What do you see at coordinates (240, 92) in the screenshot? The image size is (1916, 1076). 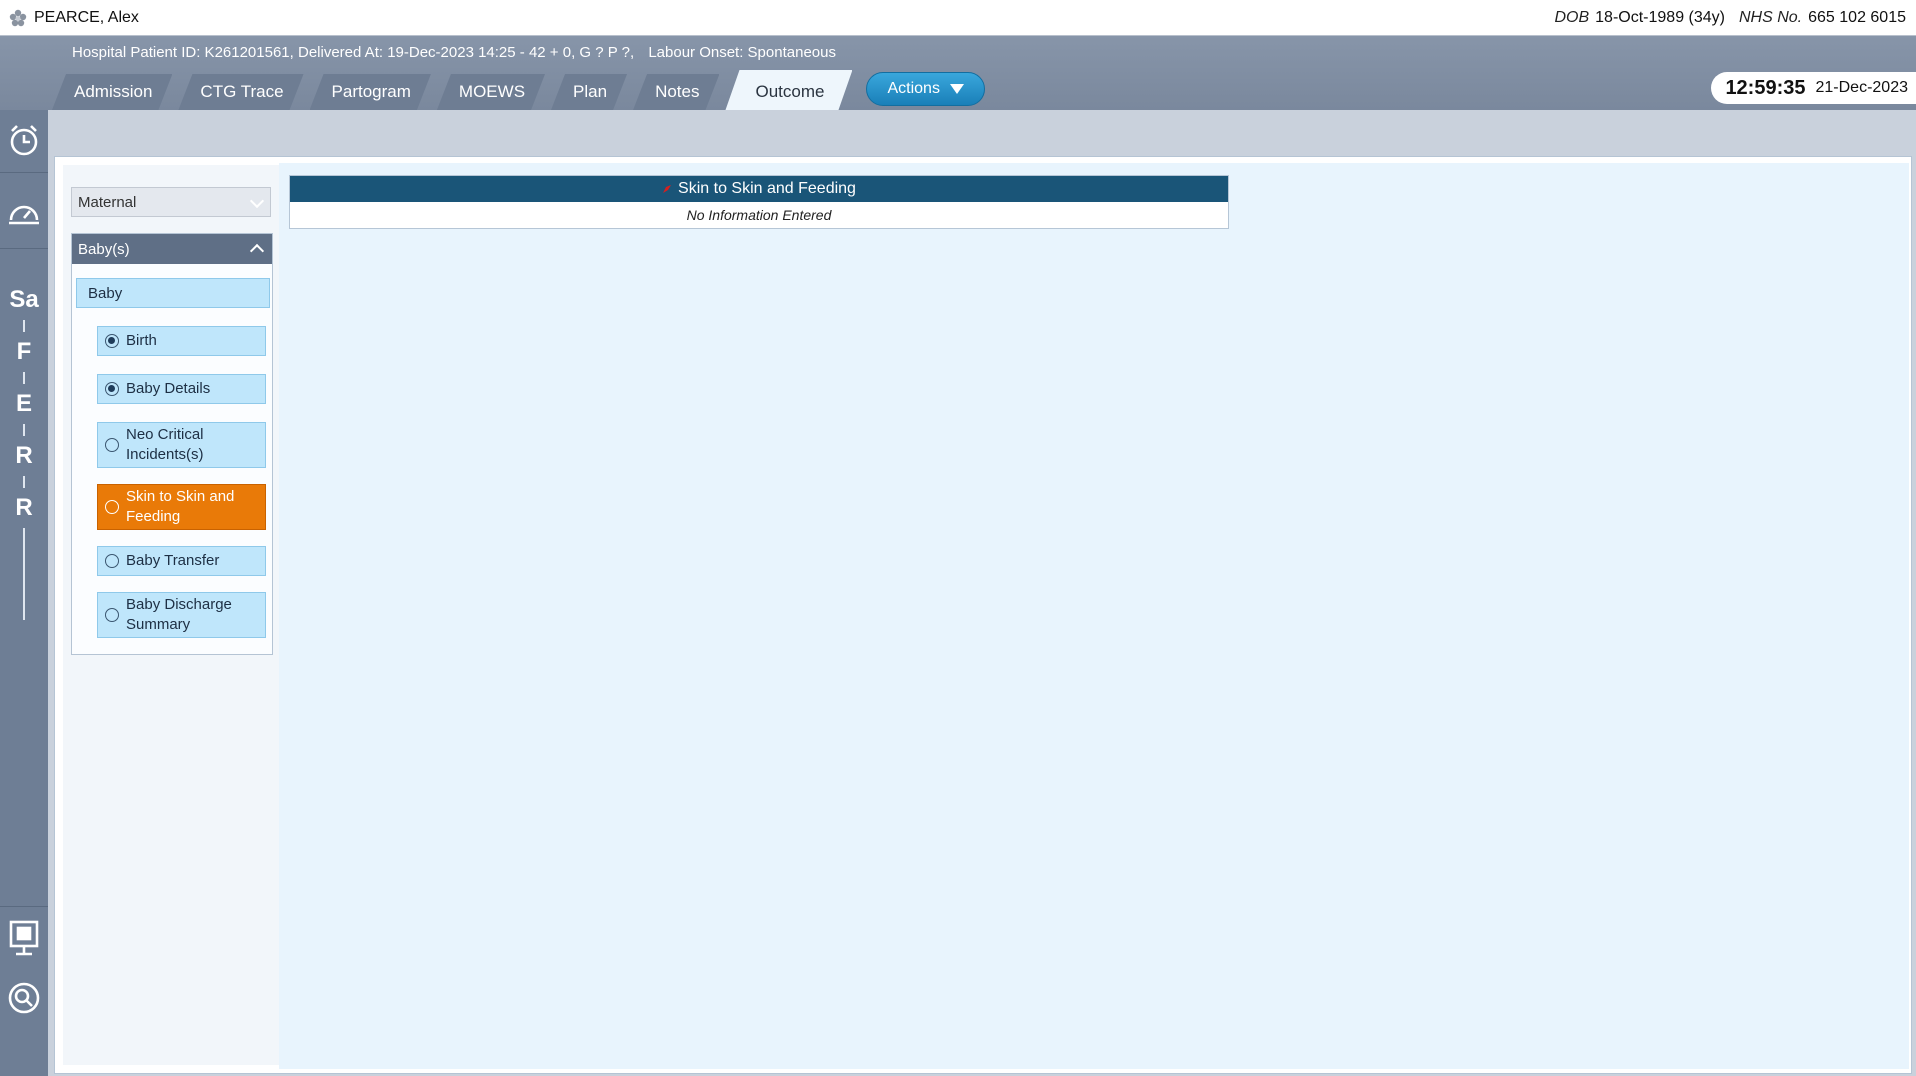 I see `tab-ctg-trace: CTG Trace` at bounding box center [240, 92].